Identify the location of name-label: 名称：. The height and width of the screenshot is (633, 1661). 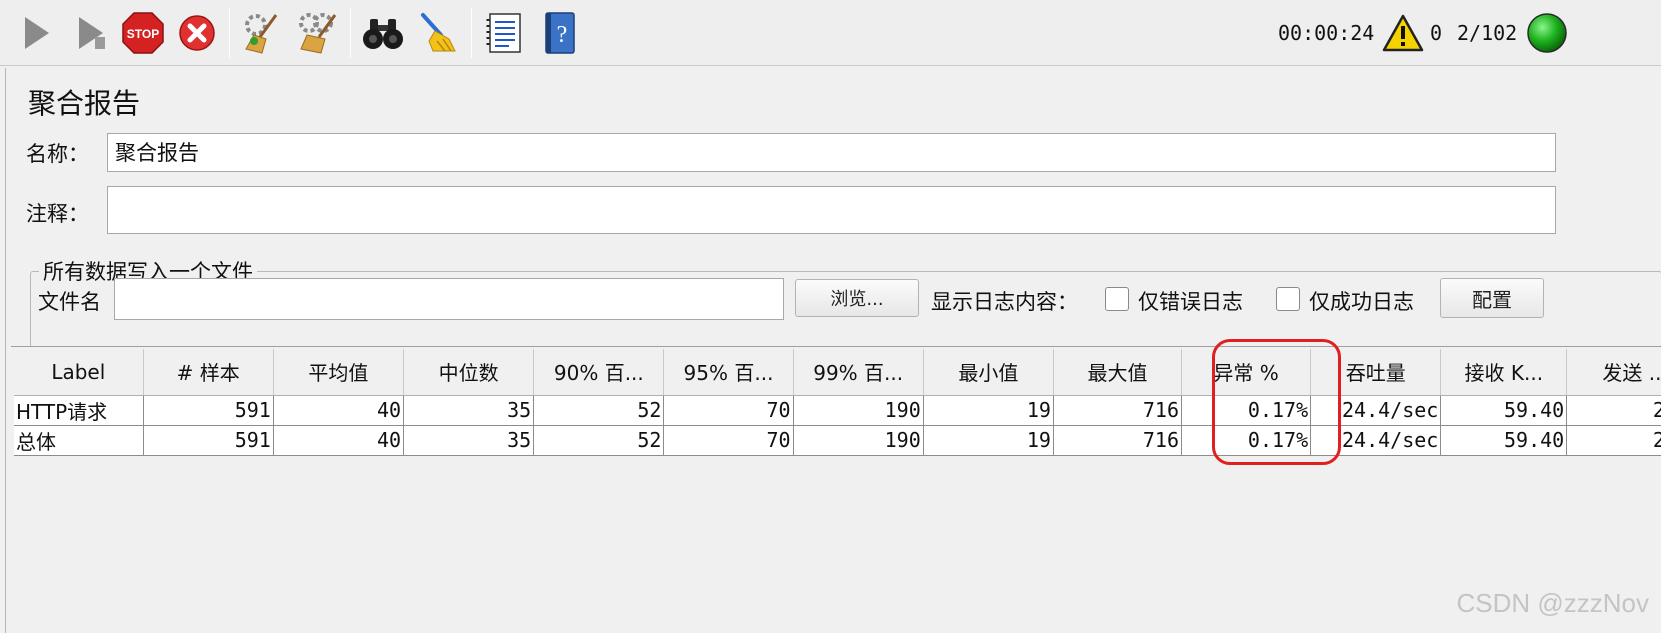
(57, 154).